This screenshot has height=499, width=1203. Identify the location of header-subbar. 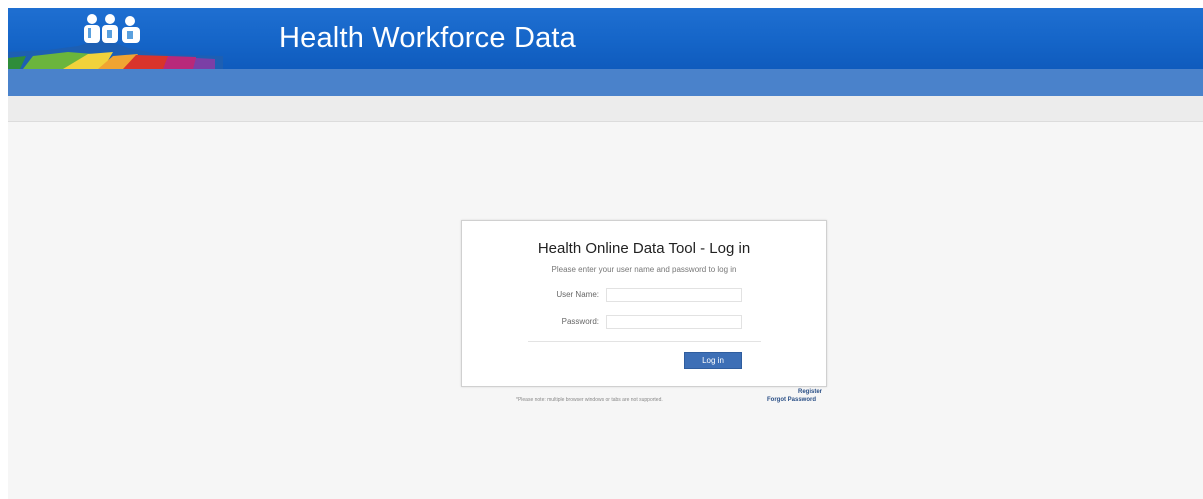
(605, 82).